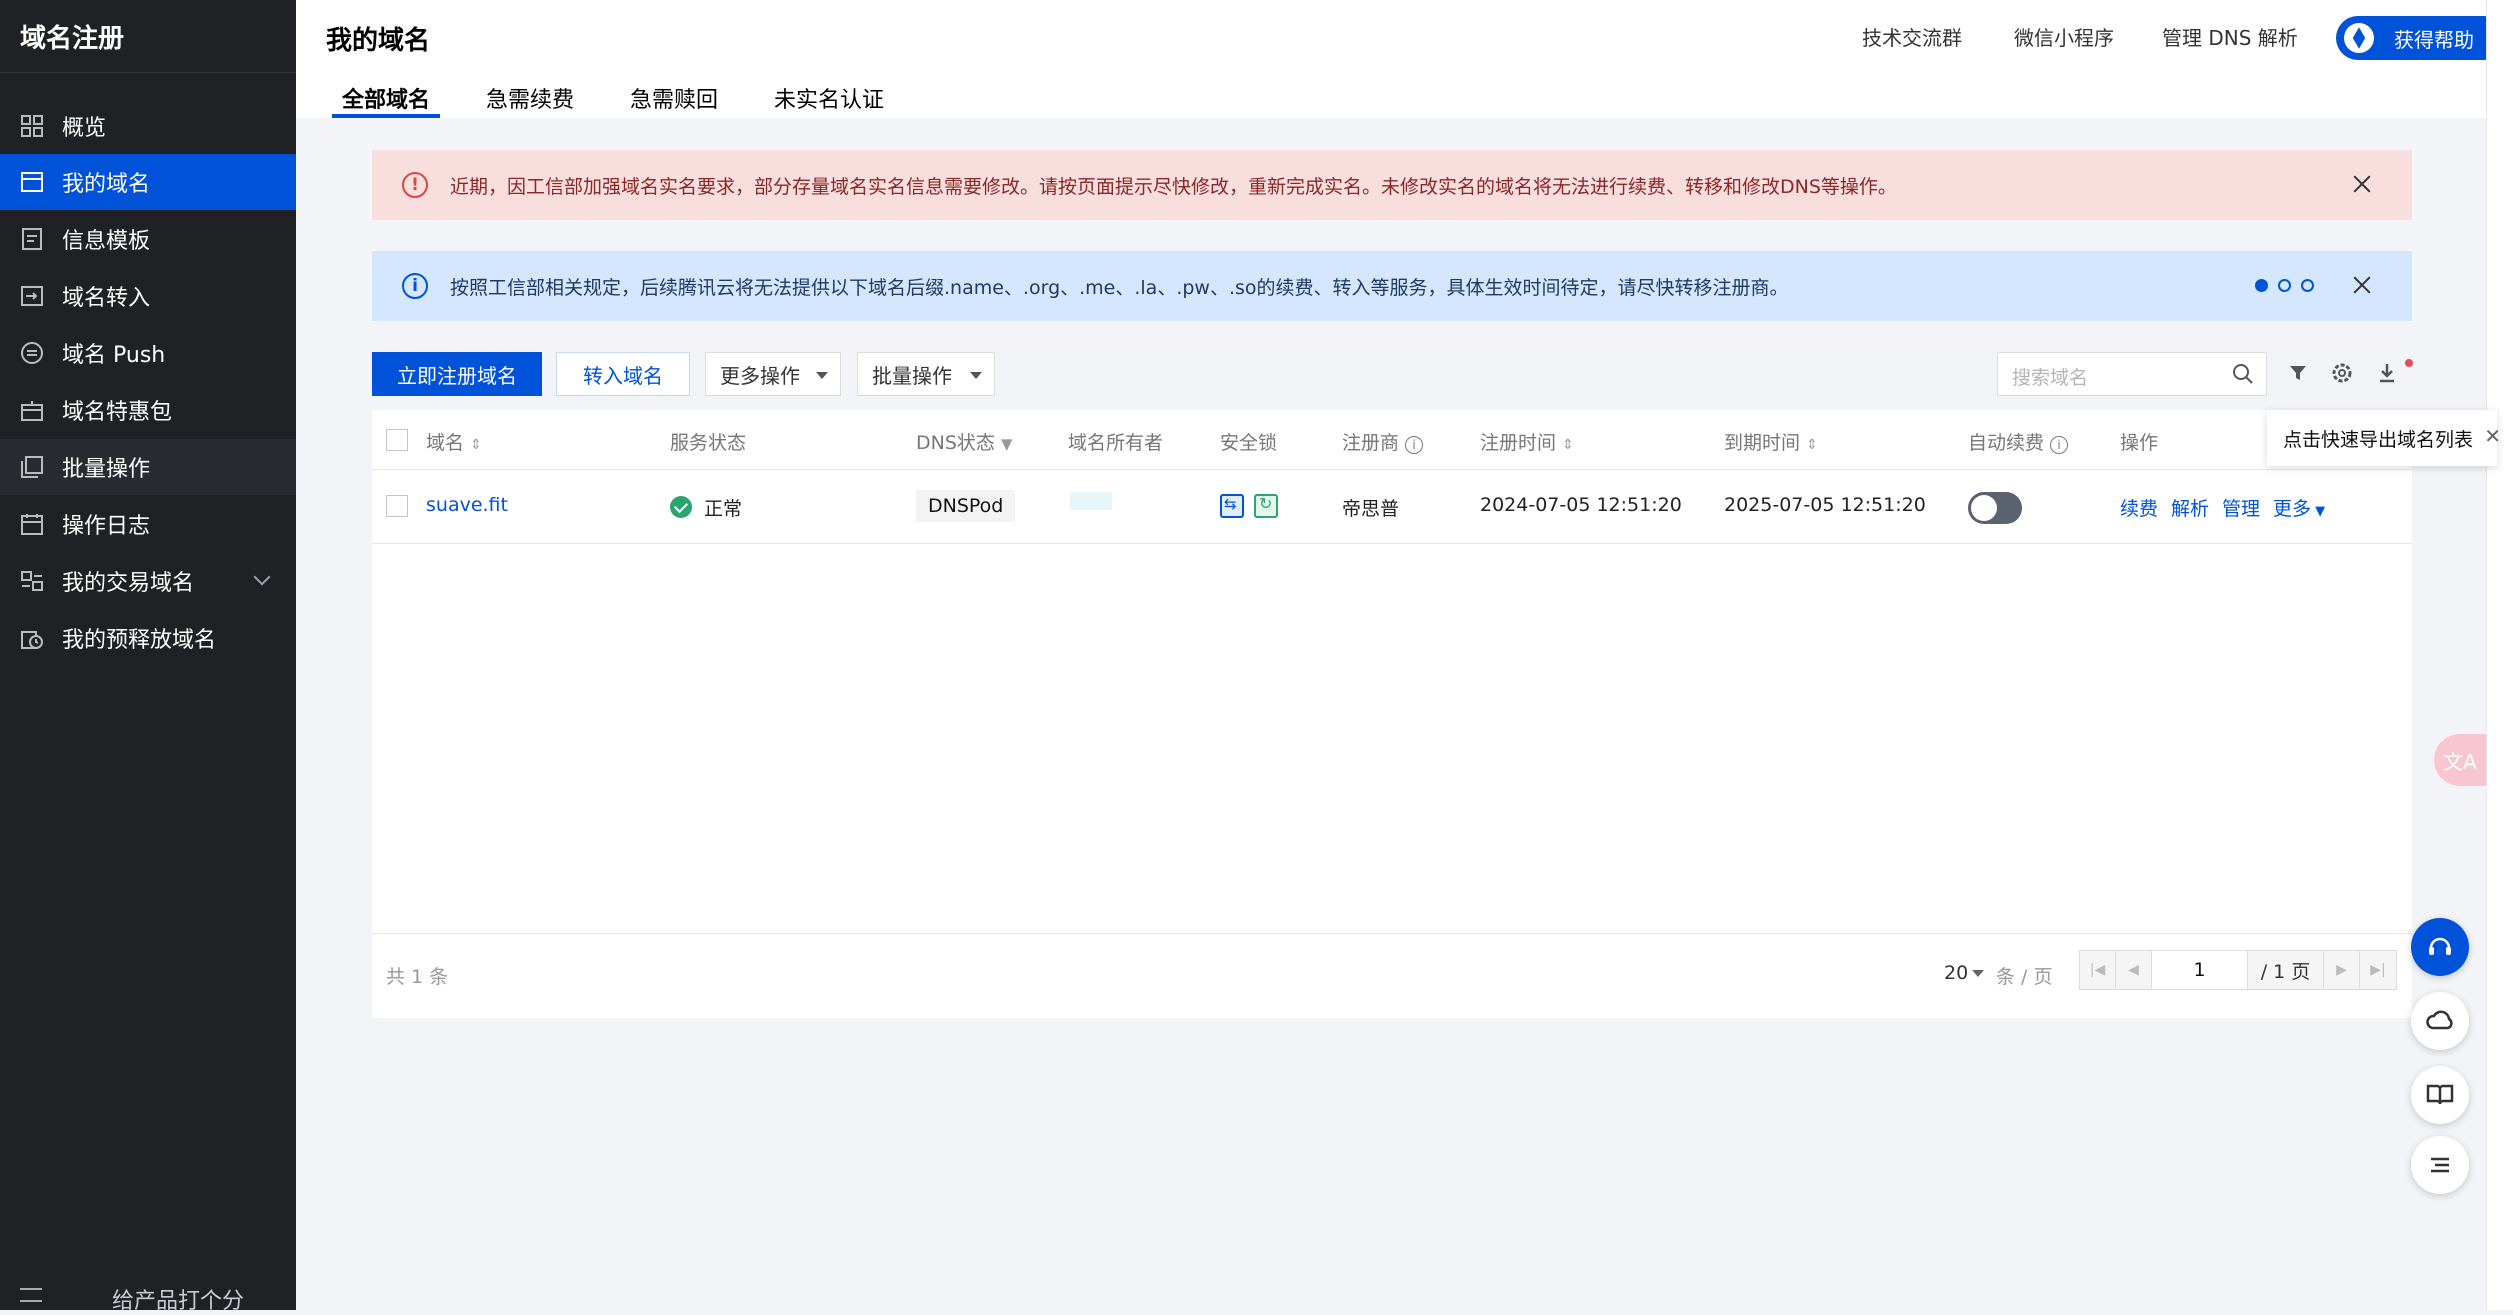  What do you see at coordinates (2342, 970) in the screenshot?
I see `next-page-button: ▶` at bounding box center [2342, 970].